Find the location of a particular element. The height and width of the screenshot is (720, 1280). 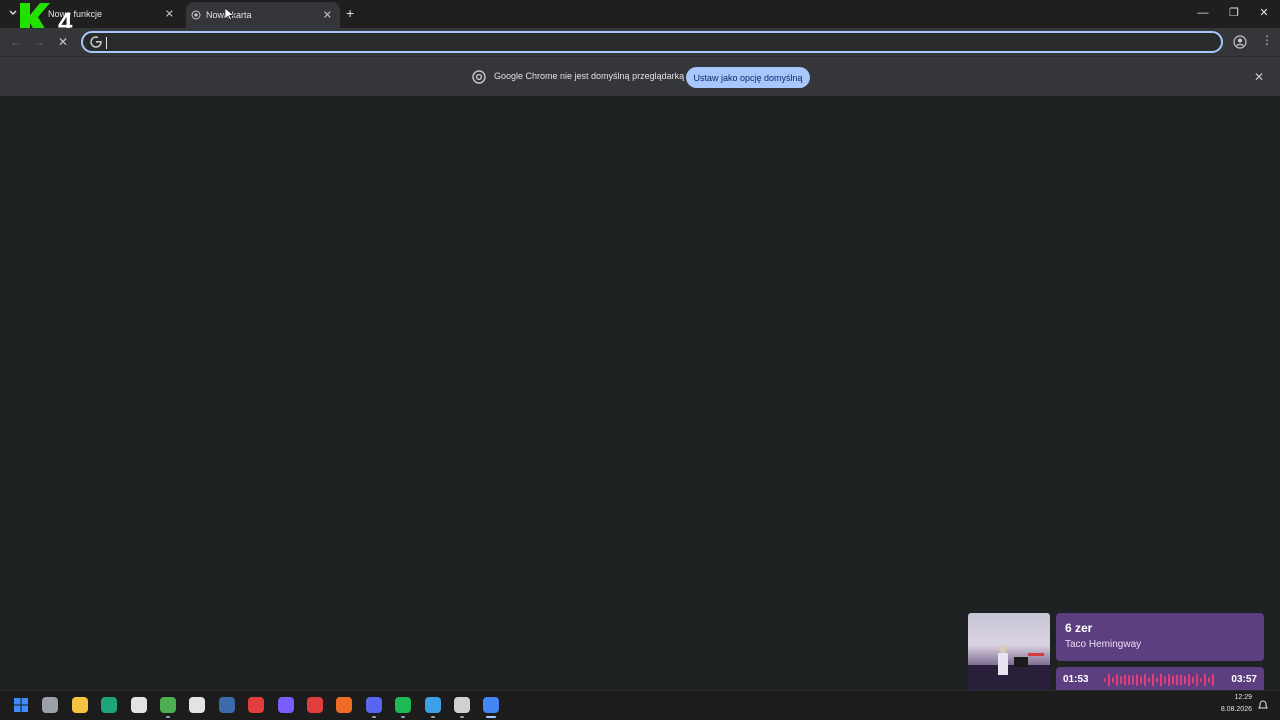

menu-kebab-icon: ⋮ is located at coordinates (1267, 40).